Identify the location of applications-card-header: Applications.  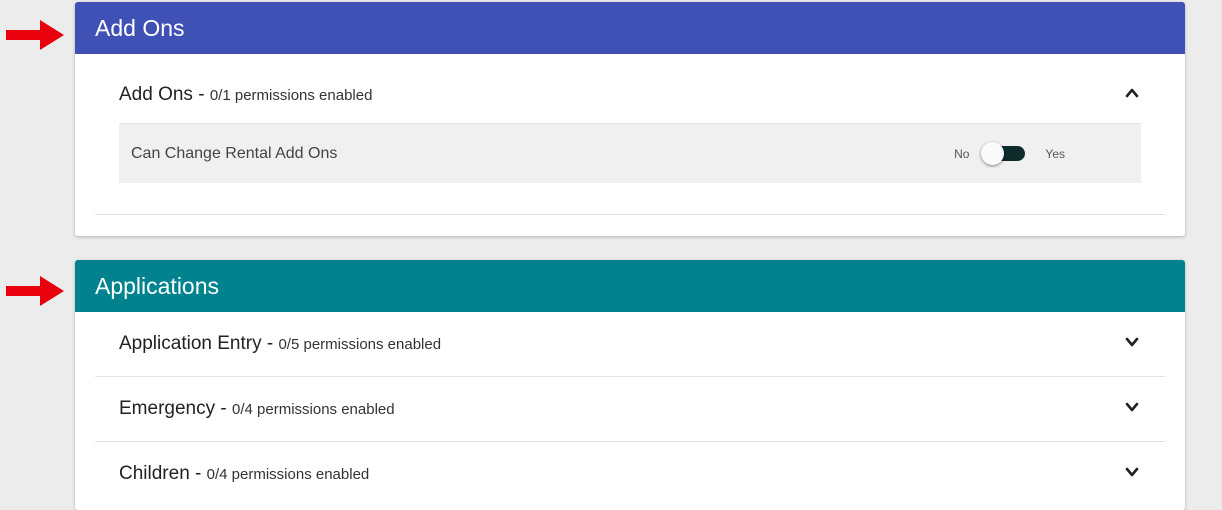
(630, 286).